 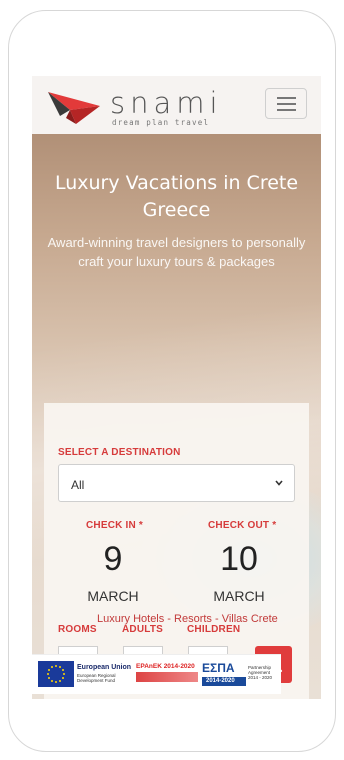 What do you see at coordinates (165, 666) in the screenshot?
I see `epanek-logo: EPAnEK 2014-2020` at bounding box center [165, 666].